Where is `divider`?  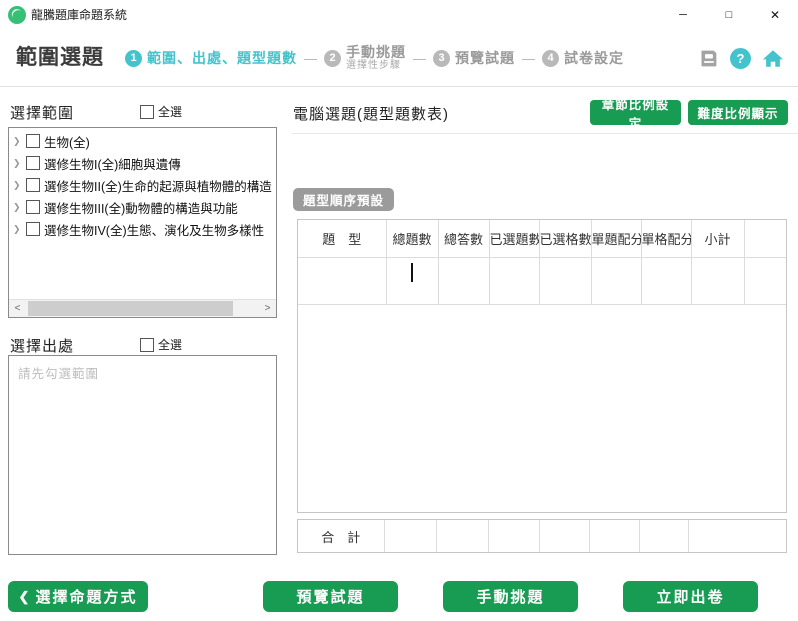 divider is located at coordinates (545, 133).